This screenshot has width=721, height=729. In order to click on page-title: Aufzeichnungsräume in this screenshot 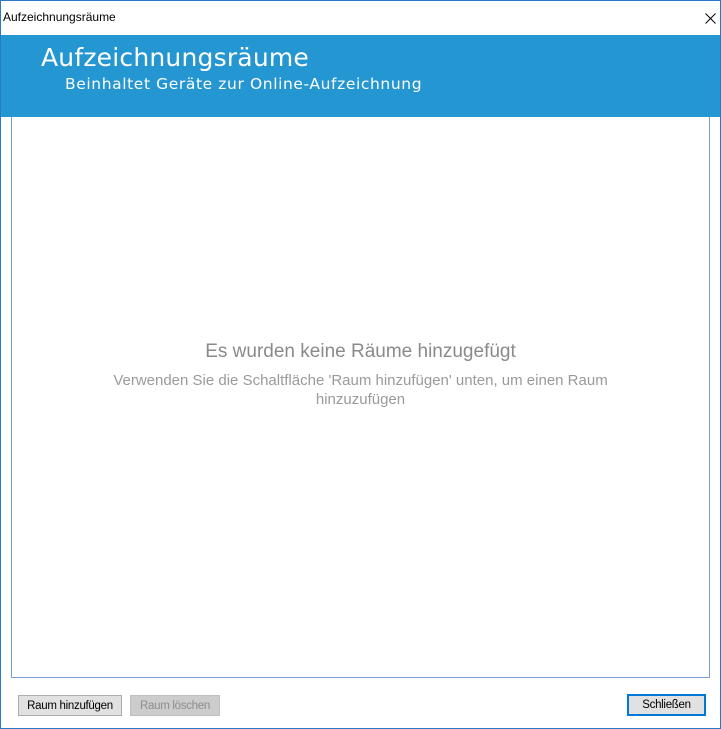, I will do `click(175, 57)`.